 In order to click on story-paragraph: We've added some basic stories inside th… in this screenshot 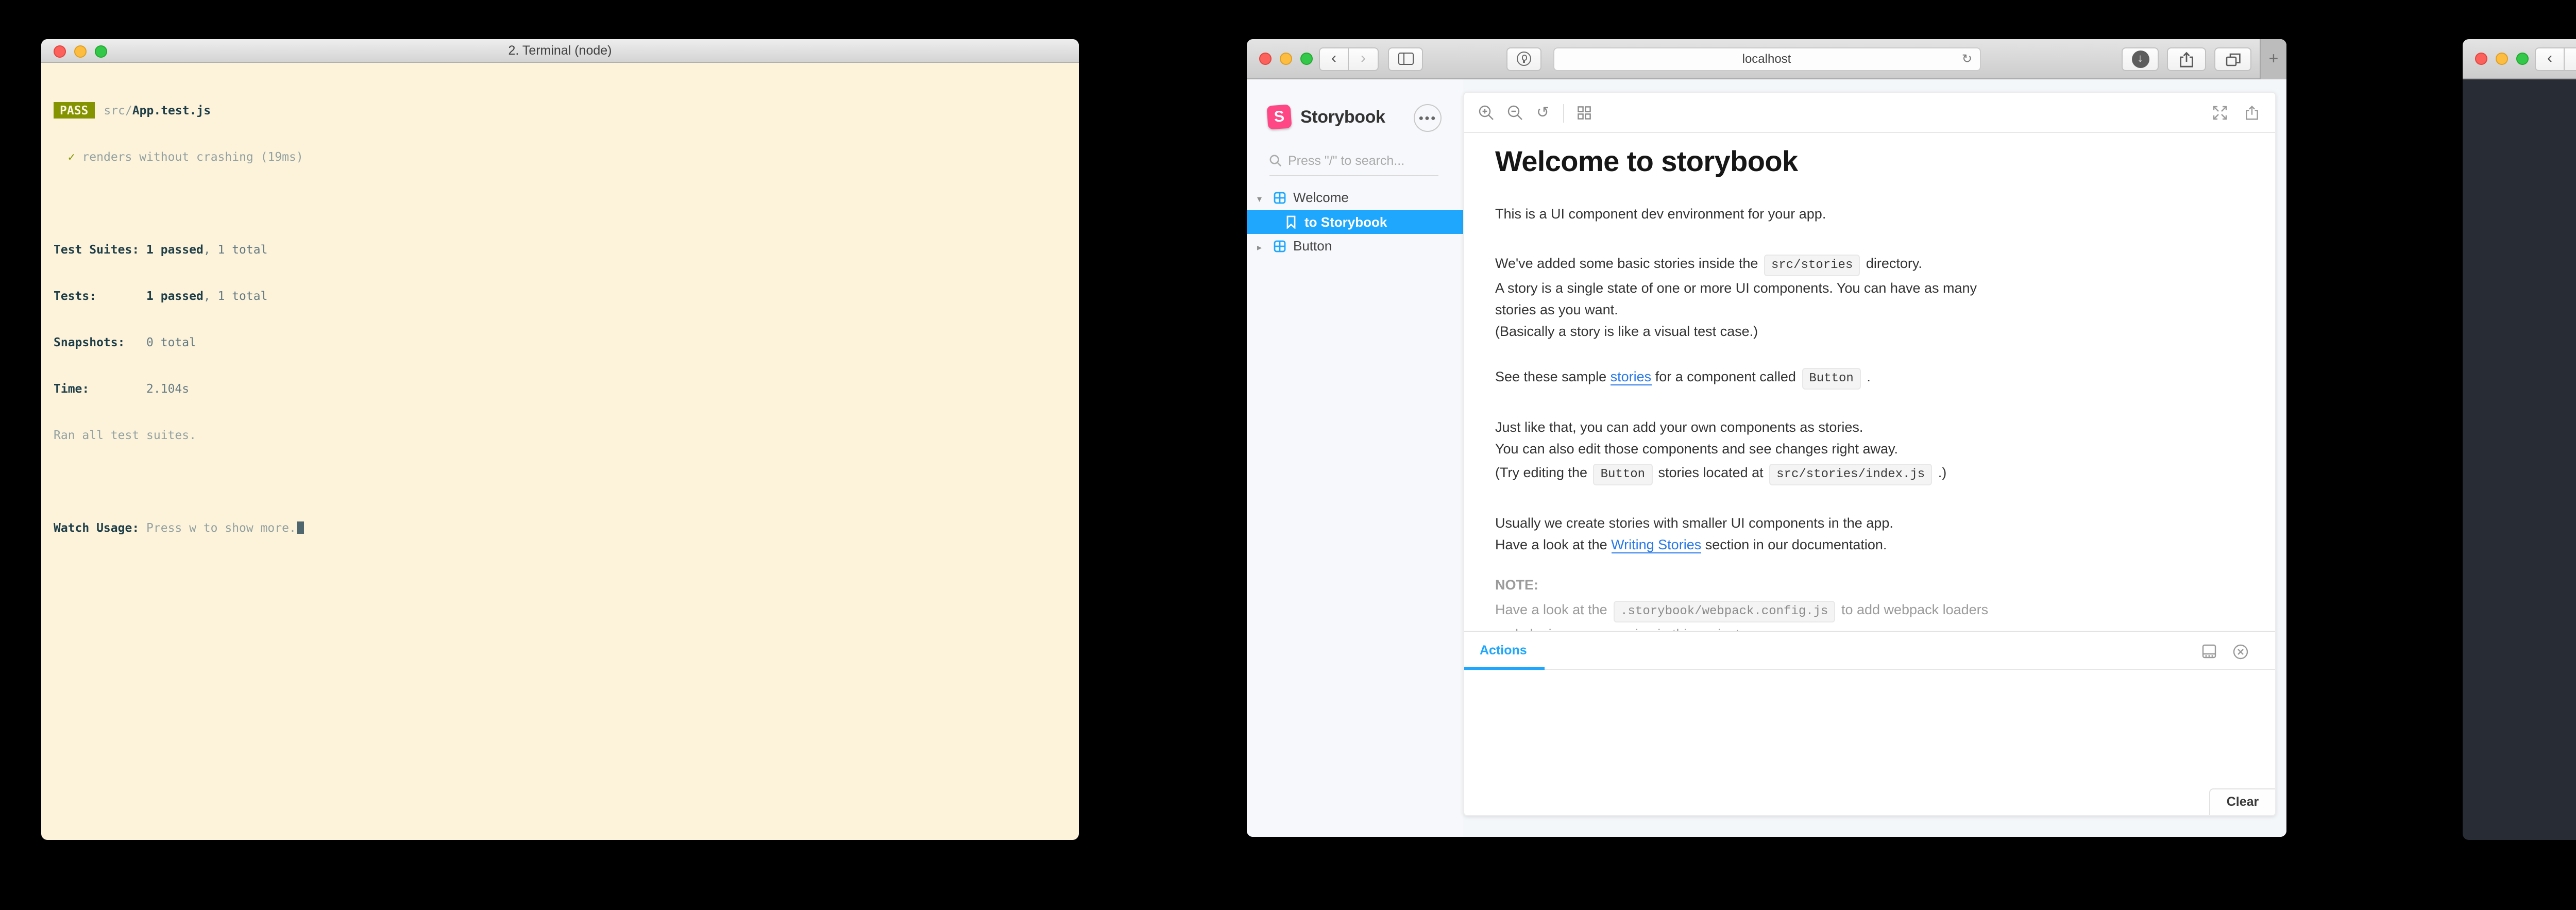, I will do `click(1868, 263)`.